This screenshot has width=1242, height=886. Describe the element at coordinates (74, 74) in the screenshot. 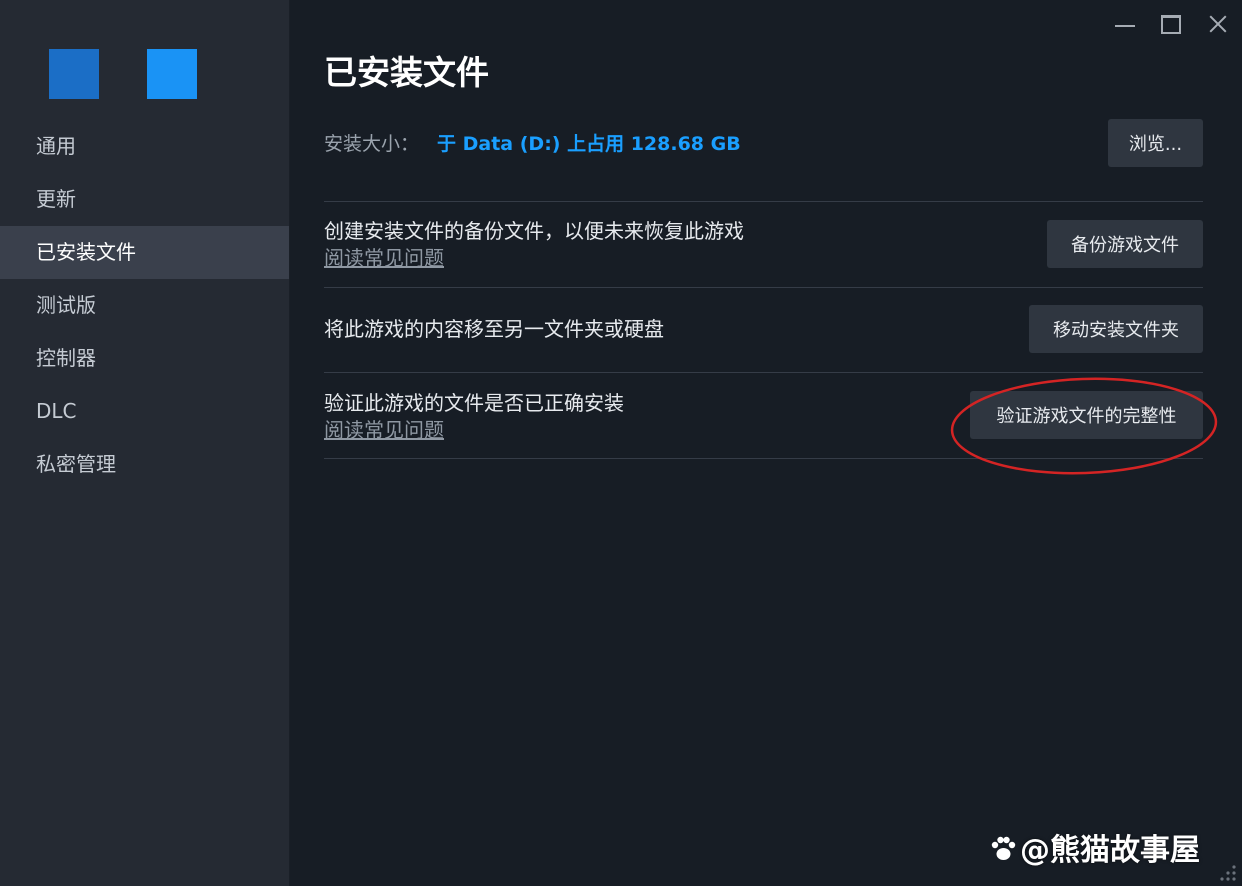

I see `game-logo-tile-left` at that location.